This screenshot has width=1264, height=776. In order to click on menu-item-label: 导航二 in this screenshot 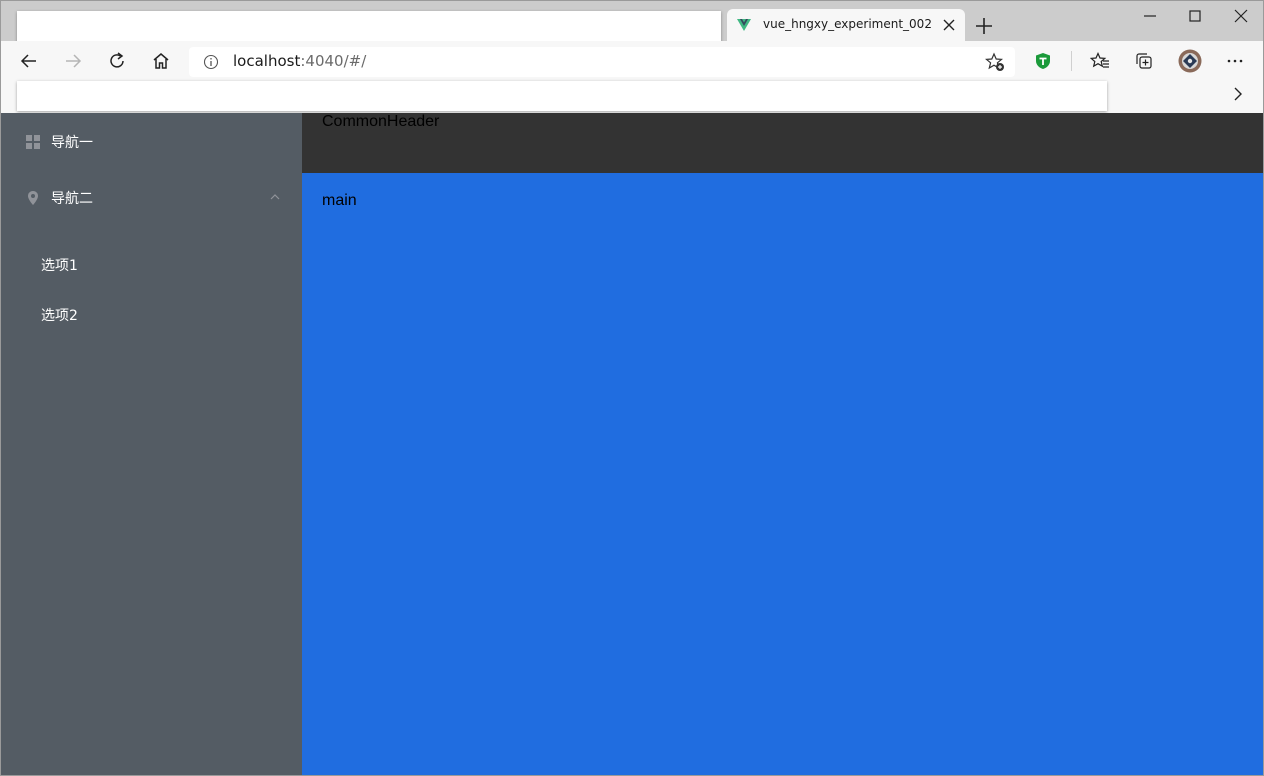, I will do `click(72, 199)`.